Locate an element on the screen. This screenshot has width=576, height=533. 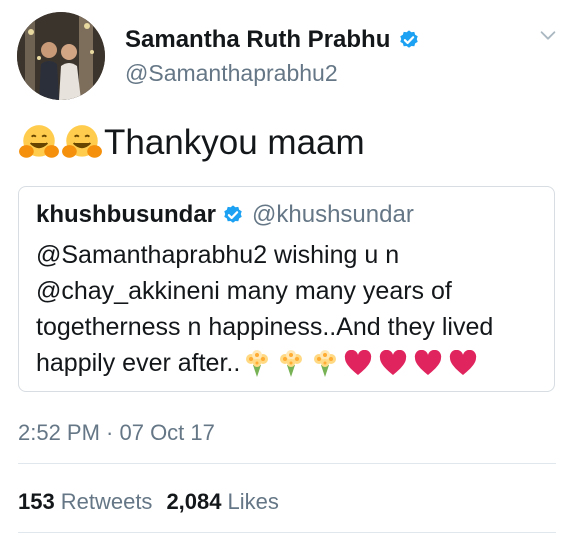
chevron-down-icon is located at coordinates (548, 35).